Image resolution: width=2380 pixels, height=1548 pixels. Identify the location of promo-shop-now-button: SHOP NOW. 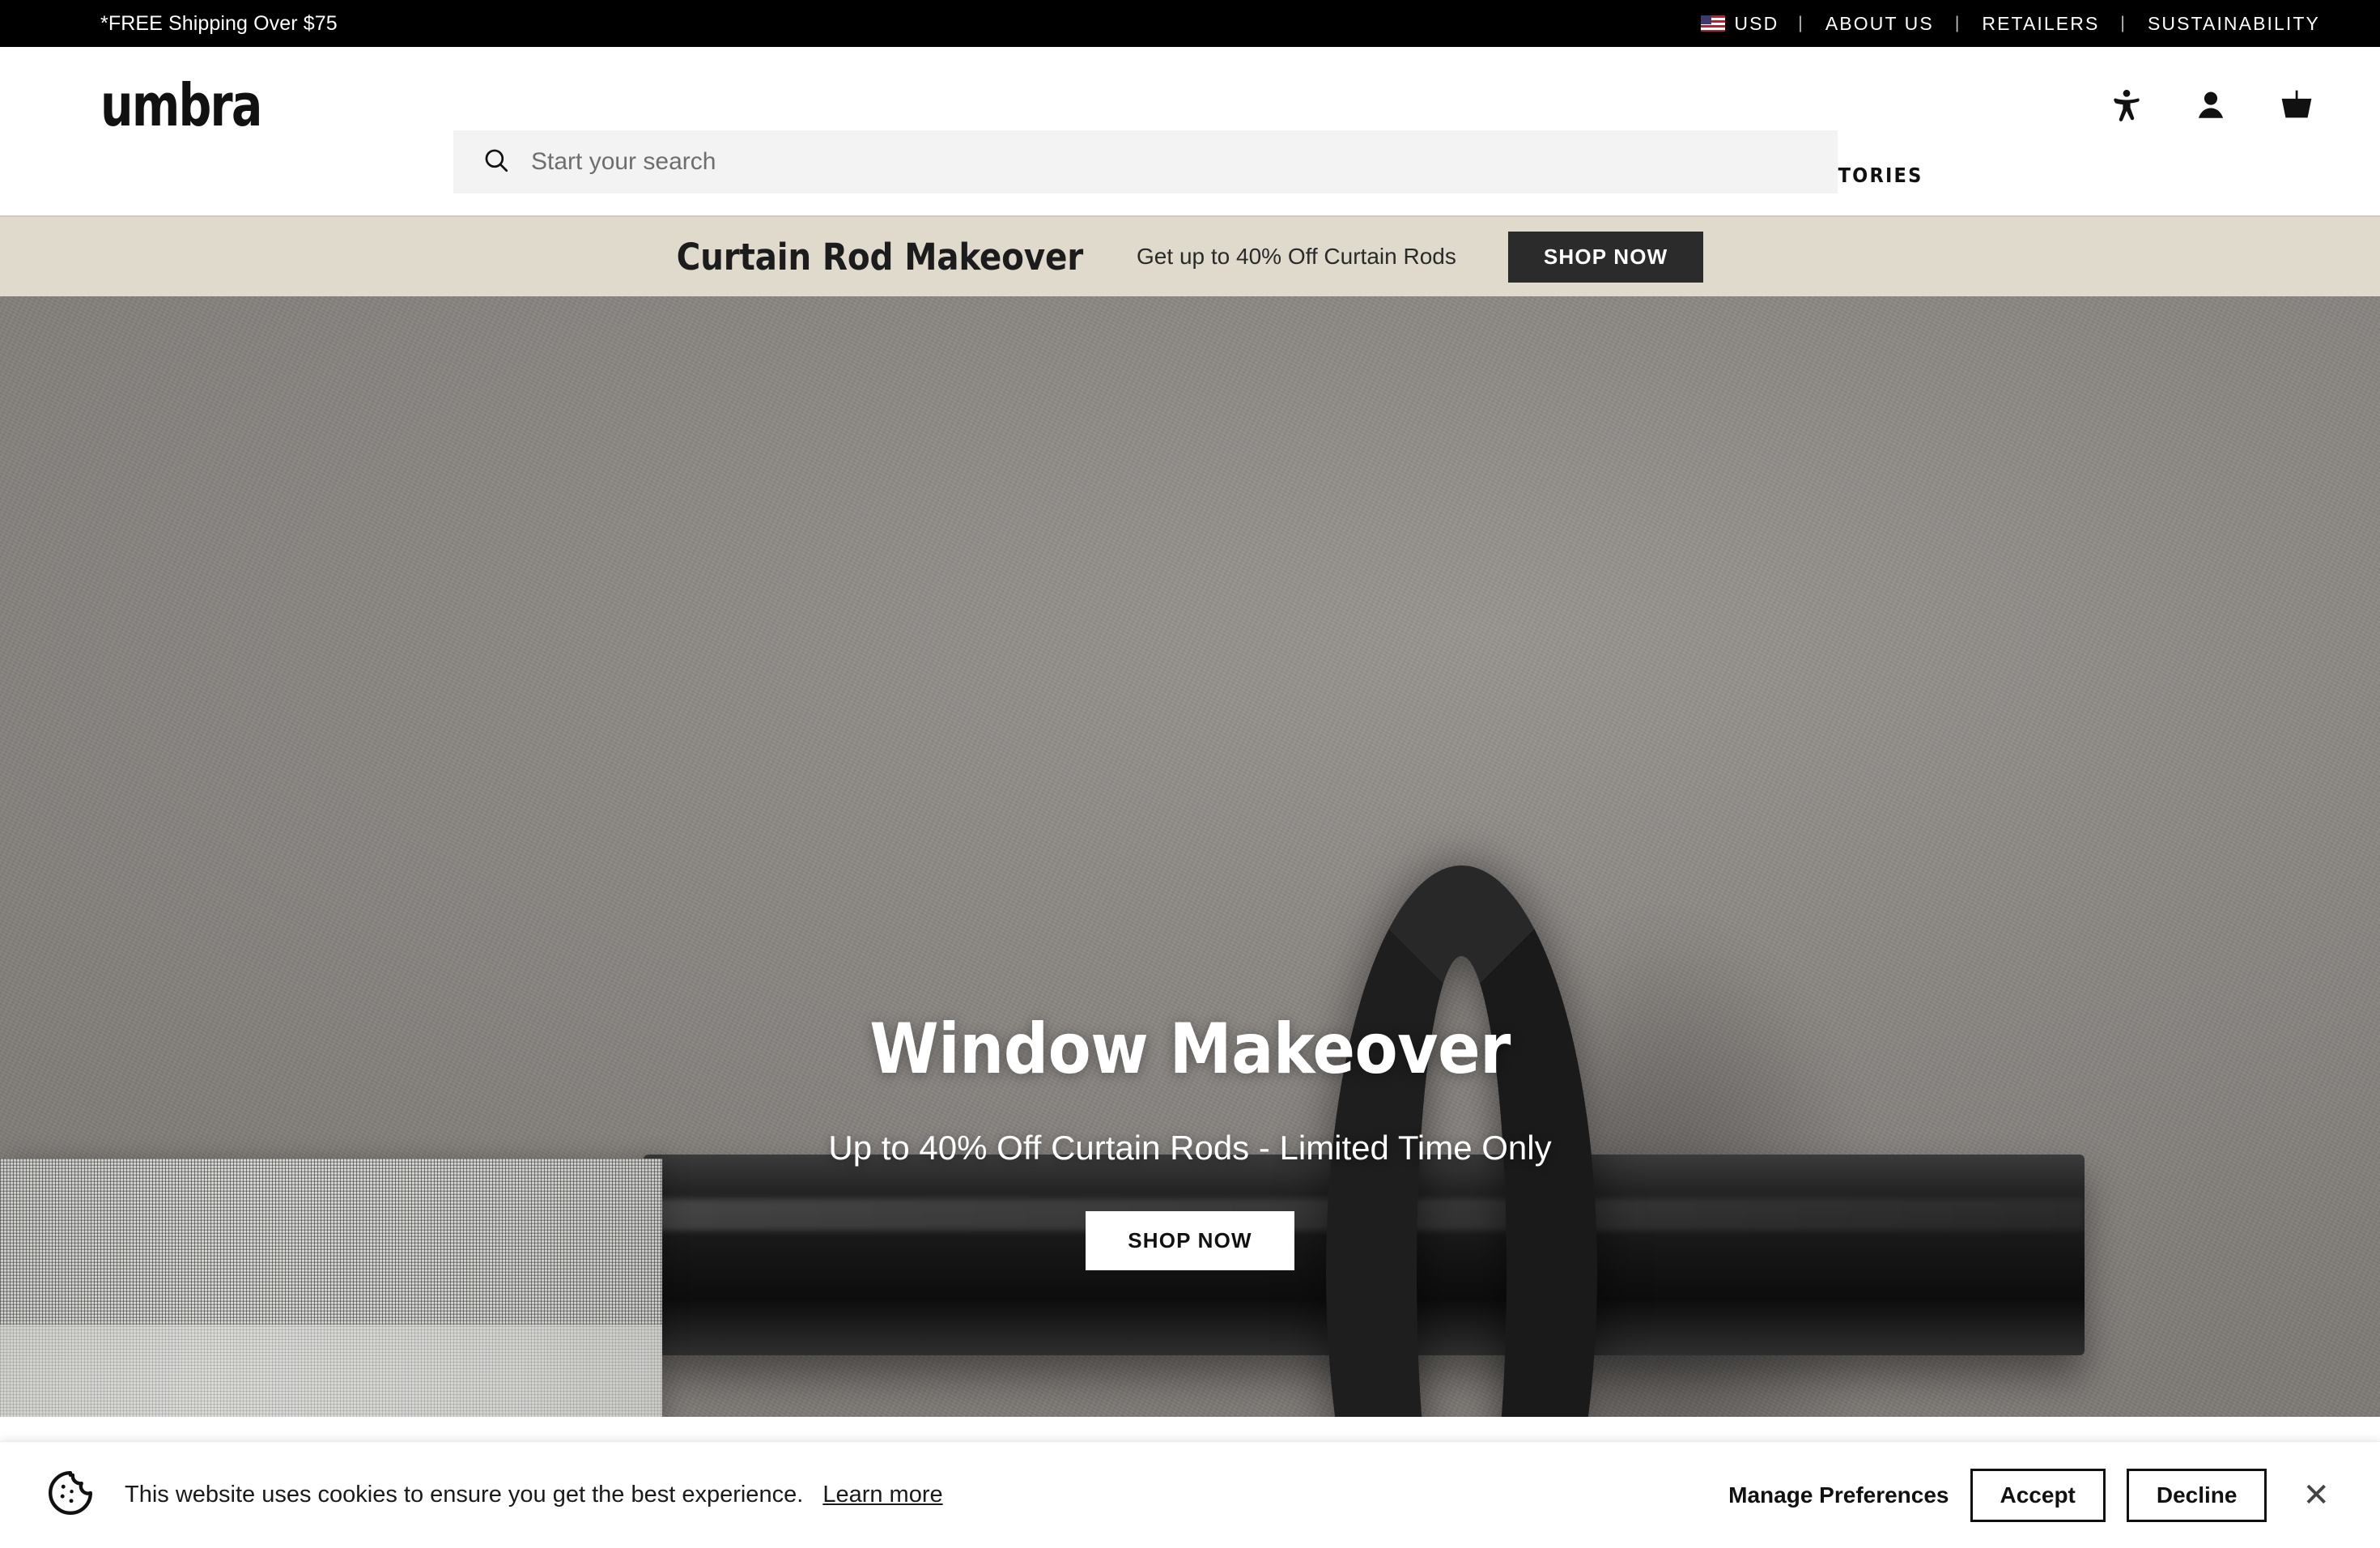
(1605, 257).